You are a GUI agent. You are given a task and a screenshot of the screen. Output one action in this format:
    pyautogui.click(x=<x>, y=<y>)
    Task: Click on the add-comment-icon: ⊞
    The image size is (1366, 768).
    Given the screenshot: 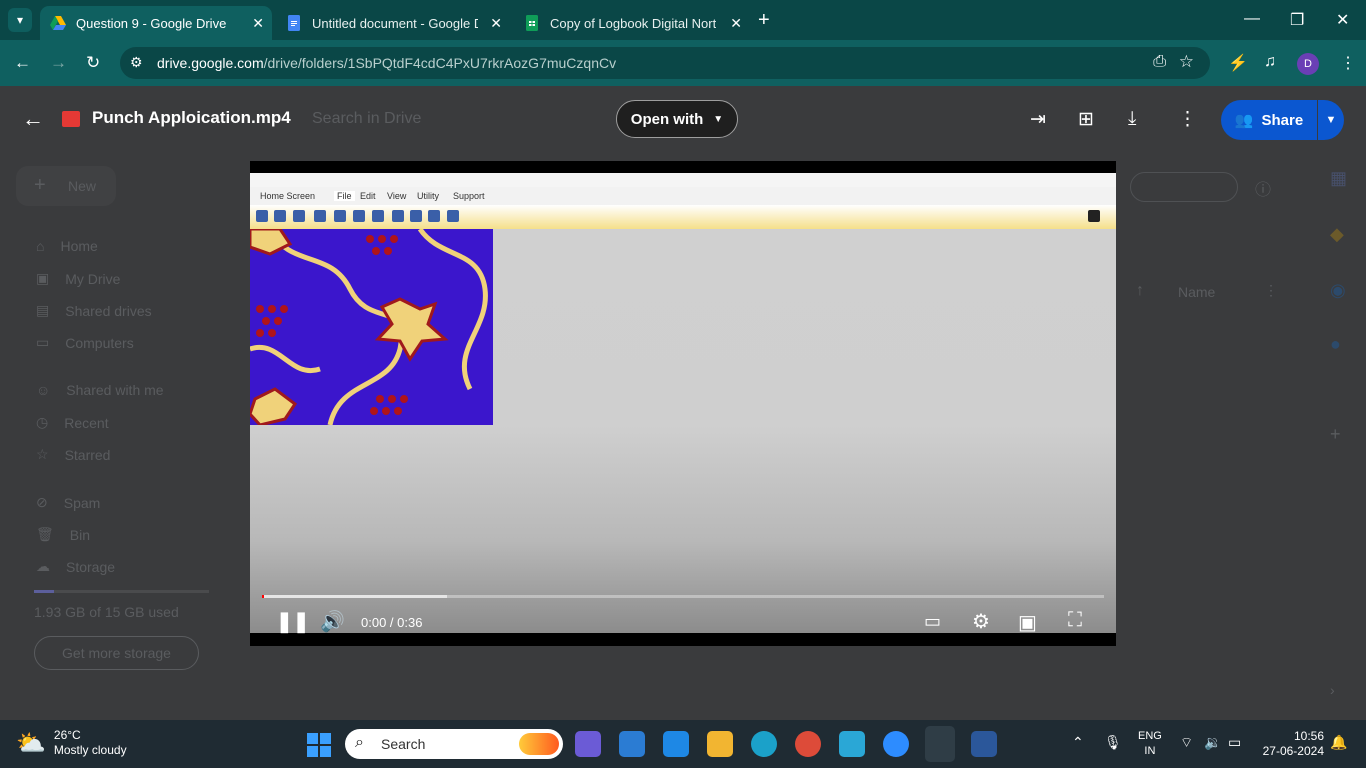 What is the action you would take?
    pyautogui.click(x=1086, y=119)
    